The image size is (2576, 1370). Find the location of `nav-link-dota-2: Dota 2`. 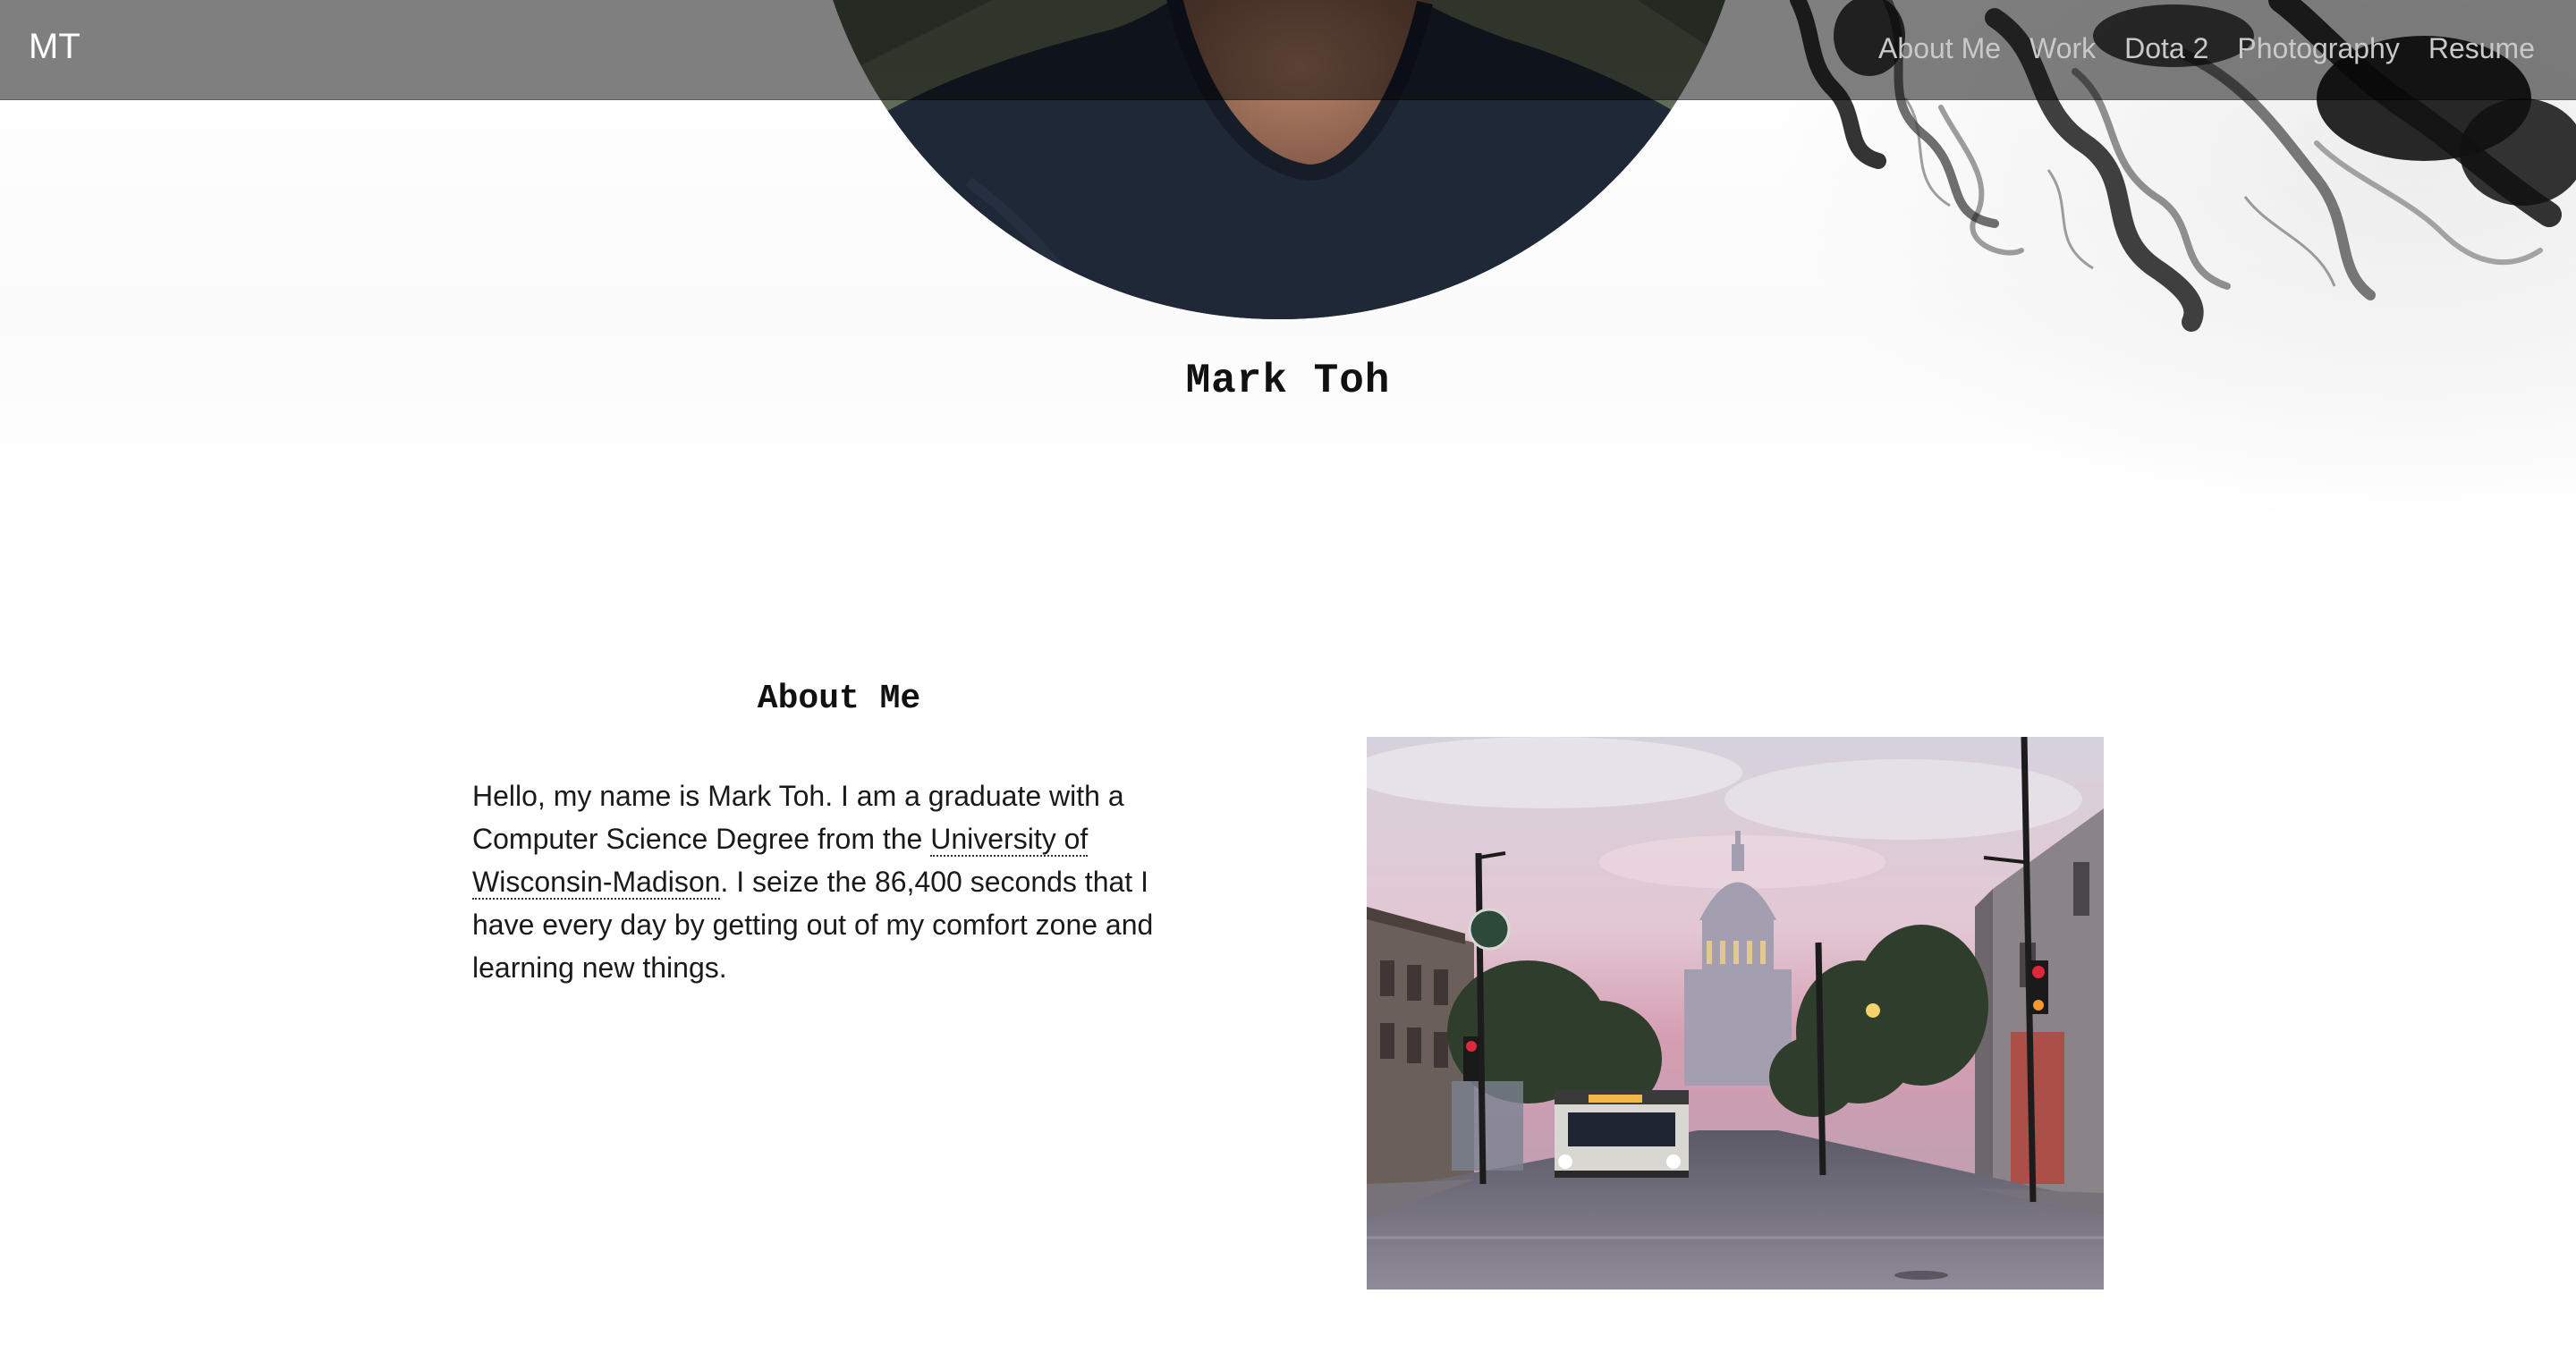

nav-link-dota-2: Dota 2 is located at coordinates (2166, 48).